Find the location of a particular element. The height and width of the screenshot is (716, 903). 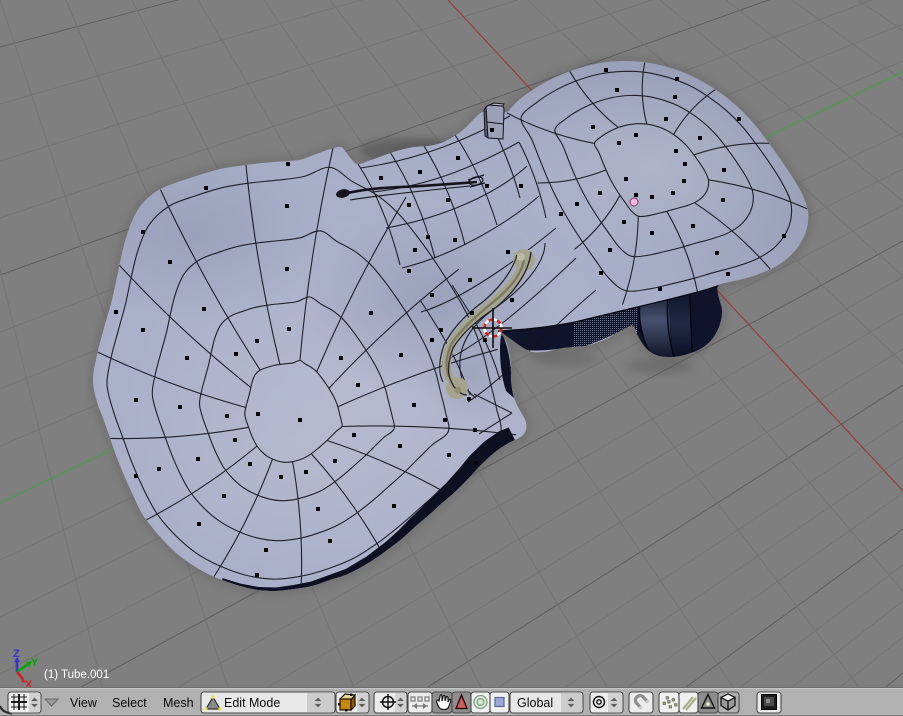

svg-text: Mesh is located at coordinates (178, 703).